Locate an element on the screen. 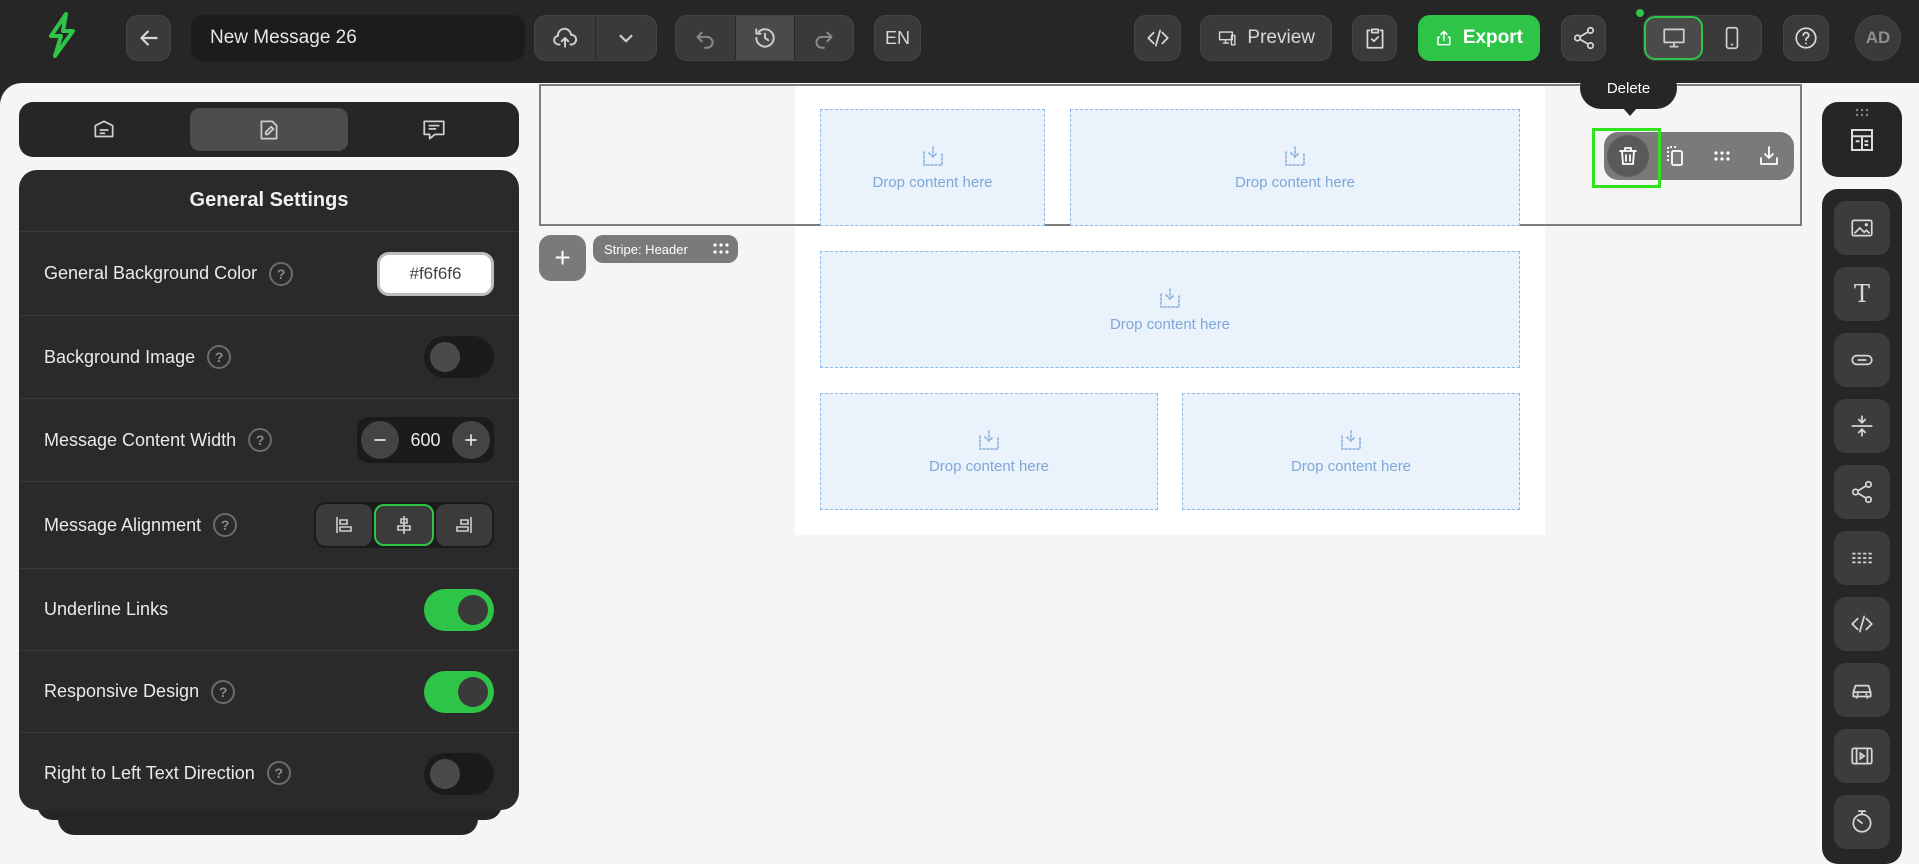  content-width-stepper: 600 is located at coordinates (425, 440).